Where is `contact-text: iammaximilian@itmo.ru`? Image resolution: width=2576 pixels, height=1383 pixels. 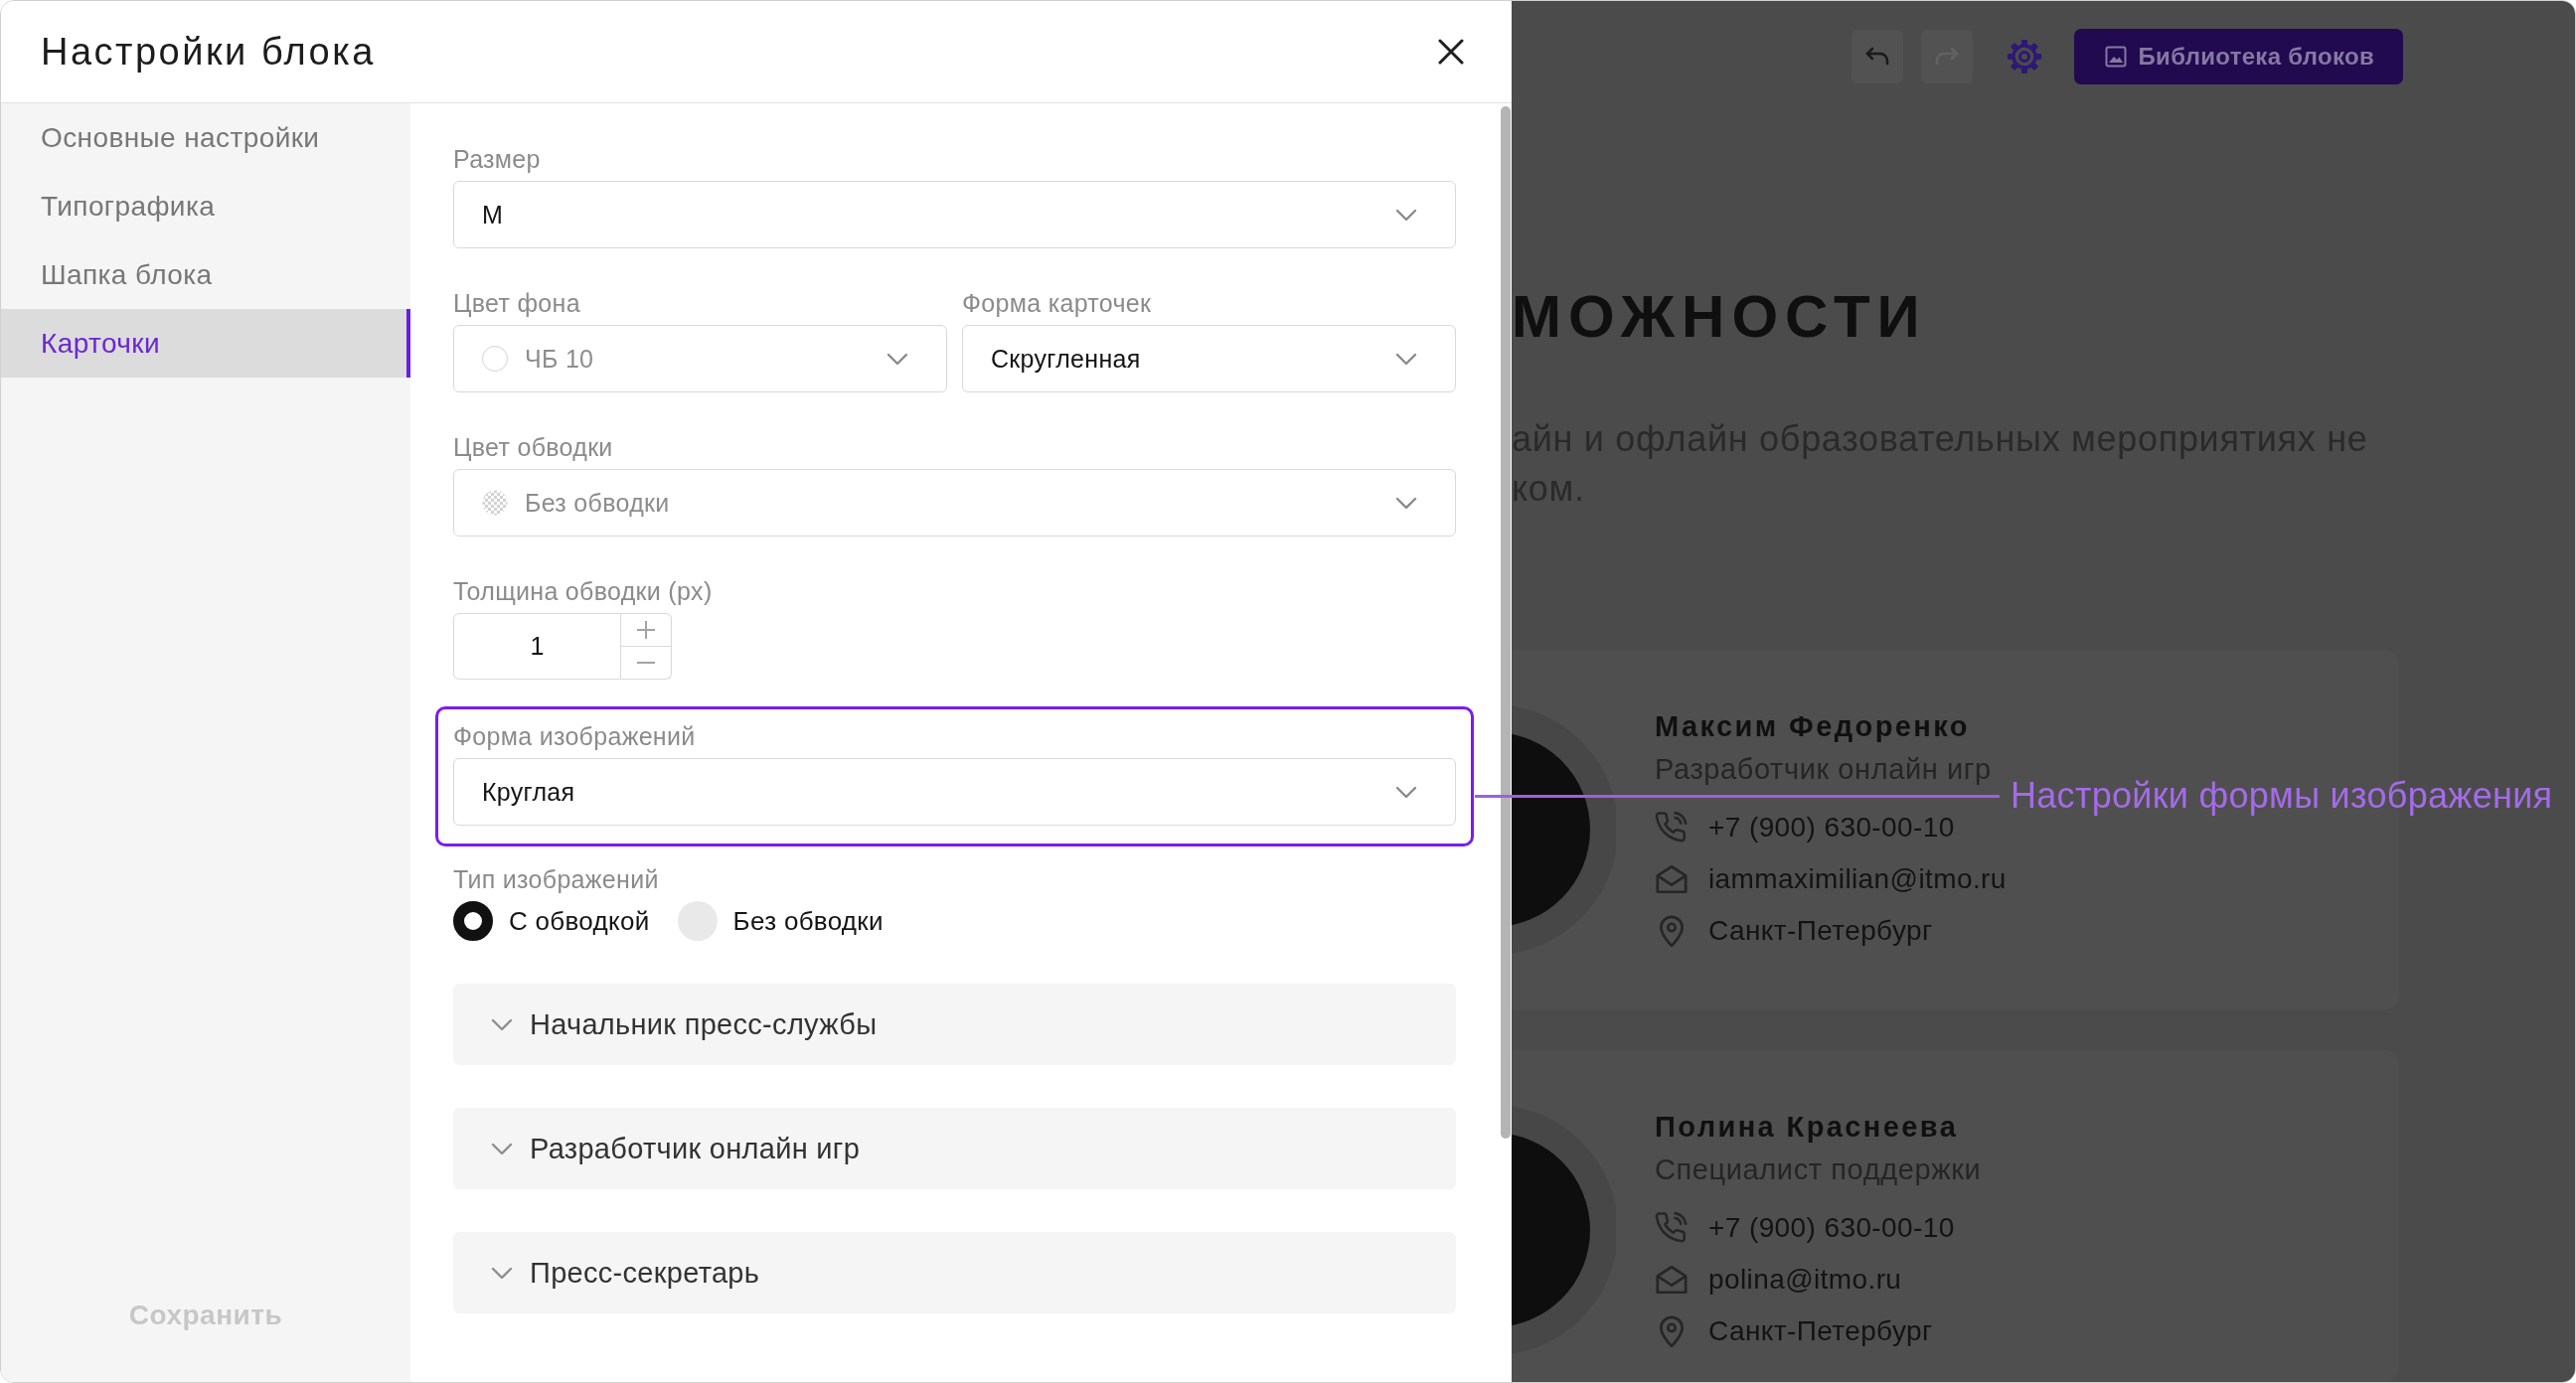
contact-text: iammaximilian@itmo.ru is located at coordinates (1857, 879).